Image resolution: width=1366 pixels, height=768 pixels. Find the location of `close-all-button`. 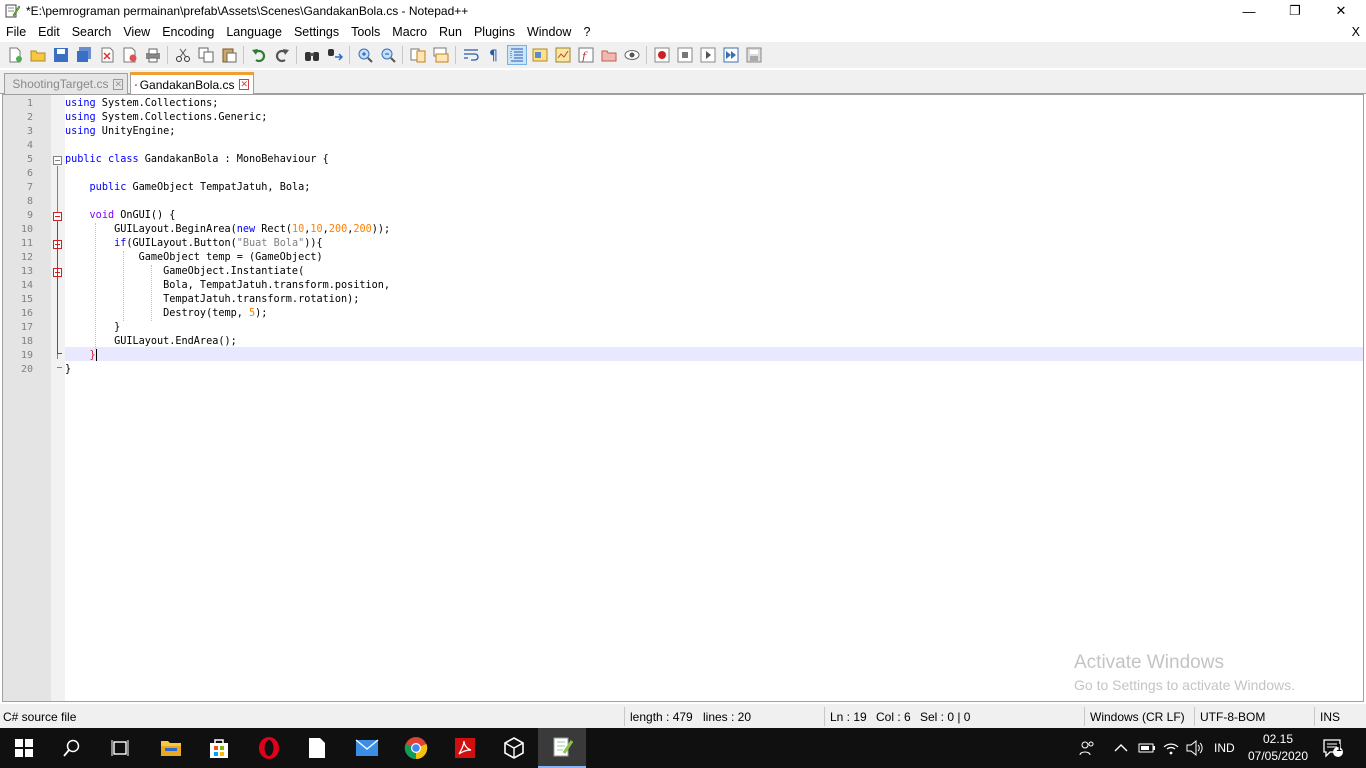

close-all-button is located at coordinates (130, 55).